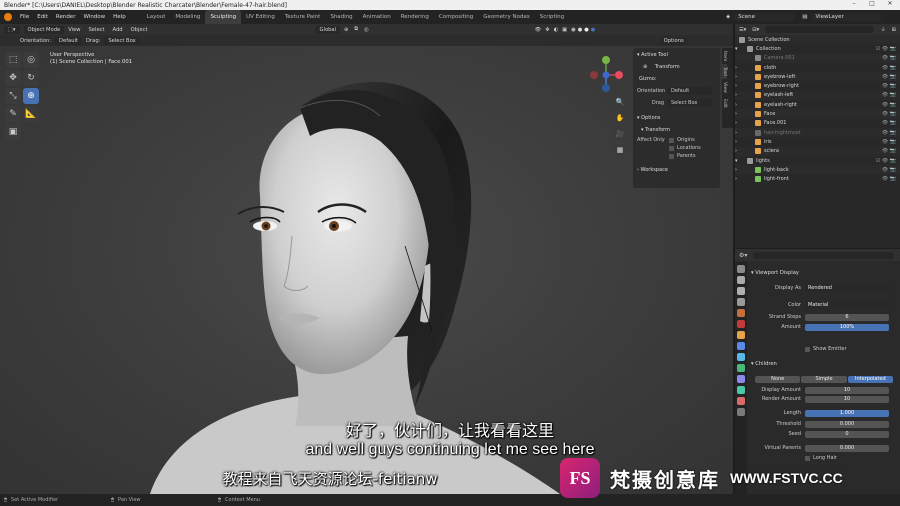  Describe the element at coordinates (817, 170) in the screenshot. I see `outliner-row: › light-back 👁 📷` at that location.